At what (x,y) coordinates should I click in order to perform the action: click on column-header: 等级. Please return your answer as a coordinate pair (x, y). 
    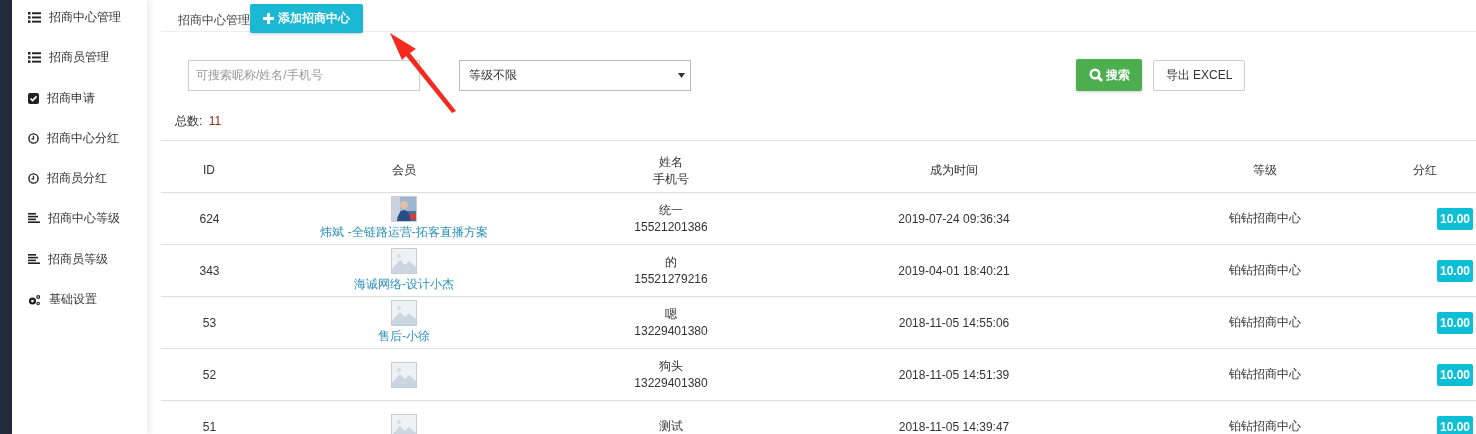
    Looking at the image, I should click on (1264, 171).